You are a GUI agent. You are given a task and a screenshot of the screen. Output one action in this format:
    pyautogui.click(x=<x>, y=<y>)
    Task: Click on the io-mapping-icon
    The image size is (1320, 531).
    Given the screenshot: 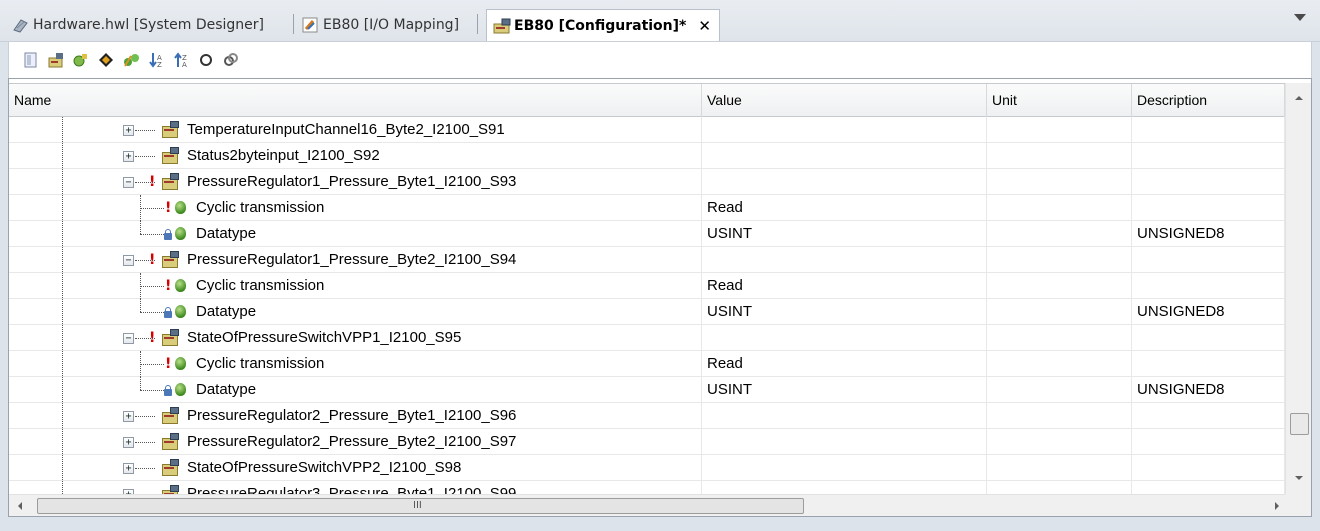 What is the action you would take?
    pyautogui.click(x=311, y=25)
    